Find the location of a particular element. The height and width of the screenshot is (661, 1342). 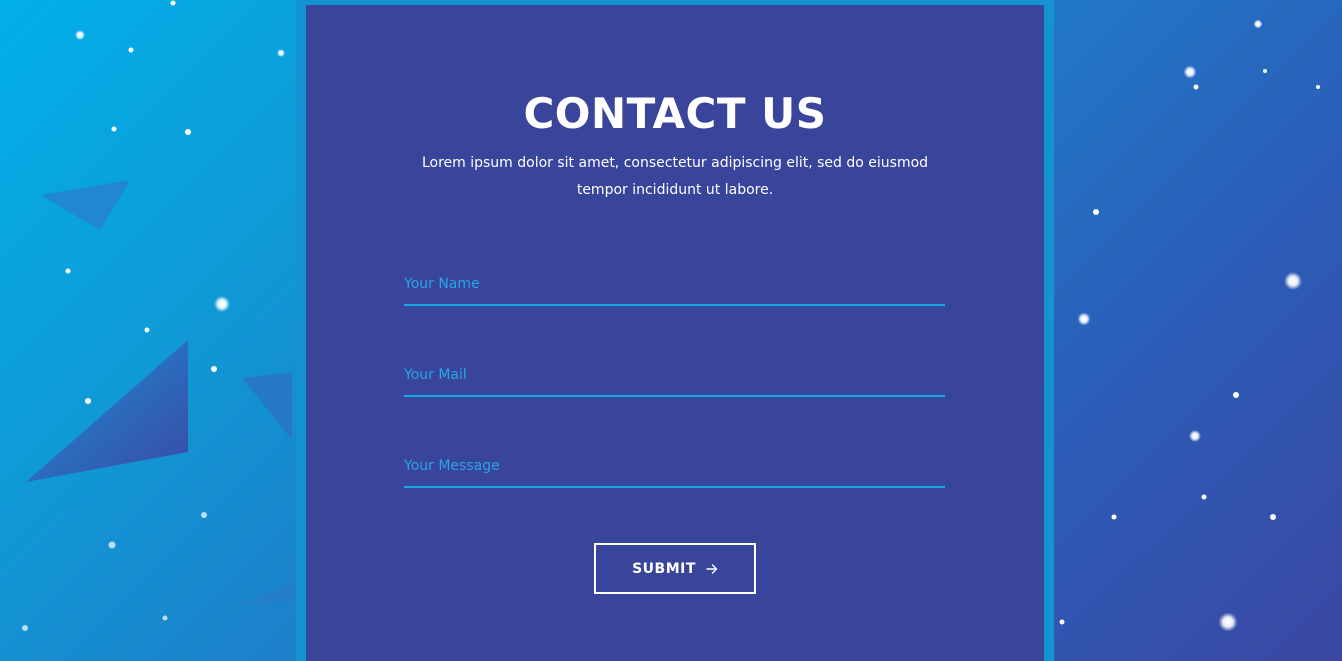

contact-title: CONTACT US is located at coordinates (675, 113).